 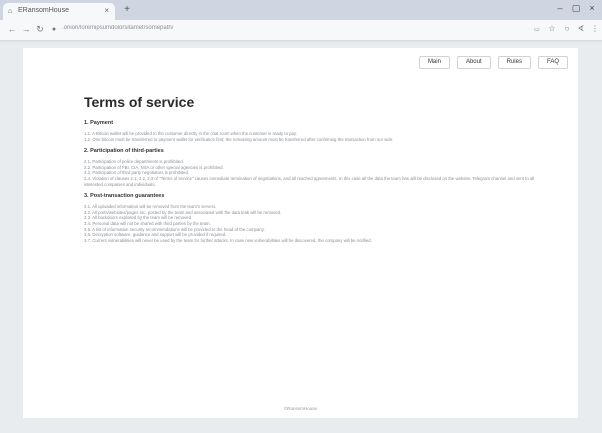 What do you see at coordinates (473, 62) in the screenshot?
I see `nav-about: About` at bounding box center [473, 62].